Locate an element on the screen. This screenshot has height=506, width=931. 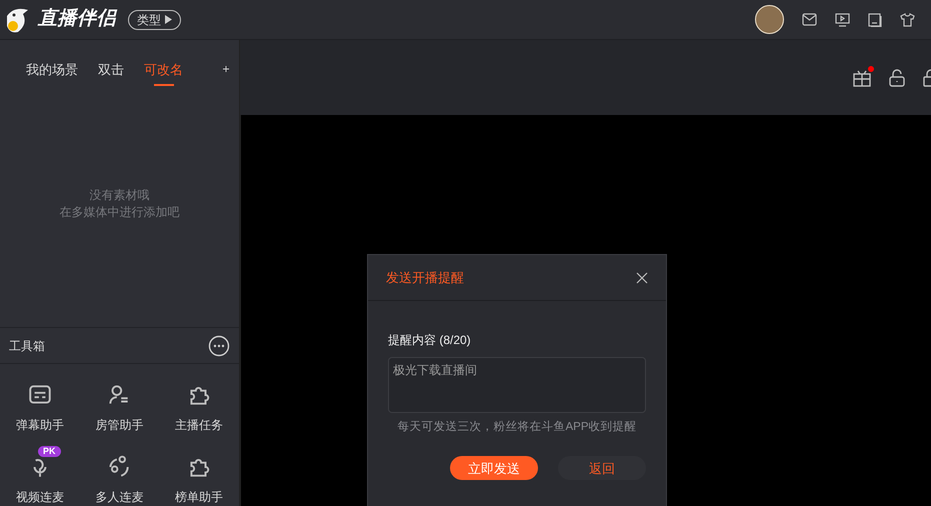
tool-button: 主播任务 is located at coordinates (199, 403).